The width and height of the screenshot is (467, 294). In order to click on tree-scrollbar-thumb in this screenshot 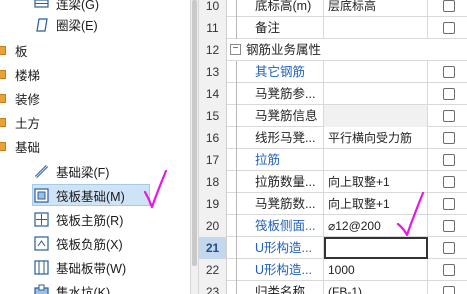, I will do `click(194, 133)`.